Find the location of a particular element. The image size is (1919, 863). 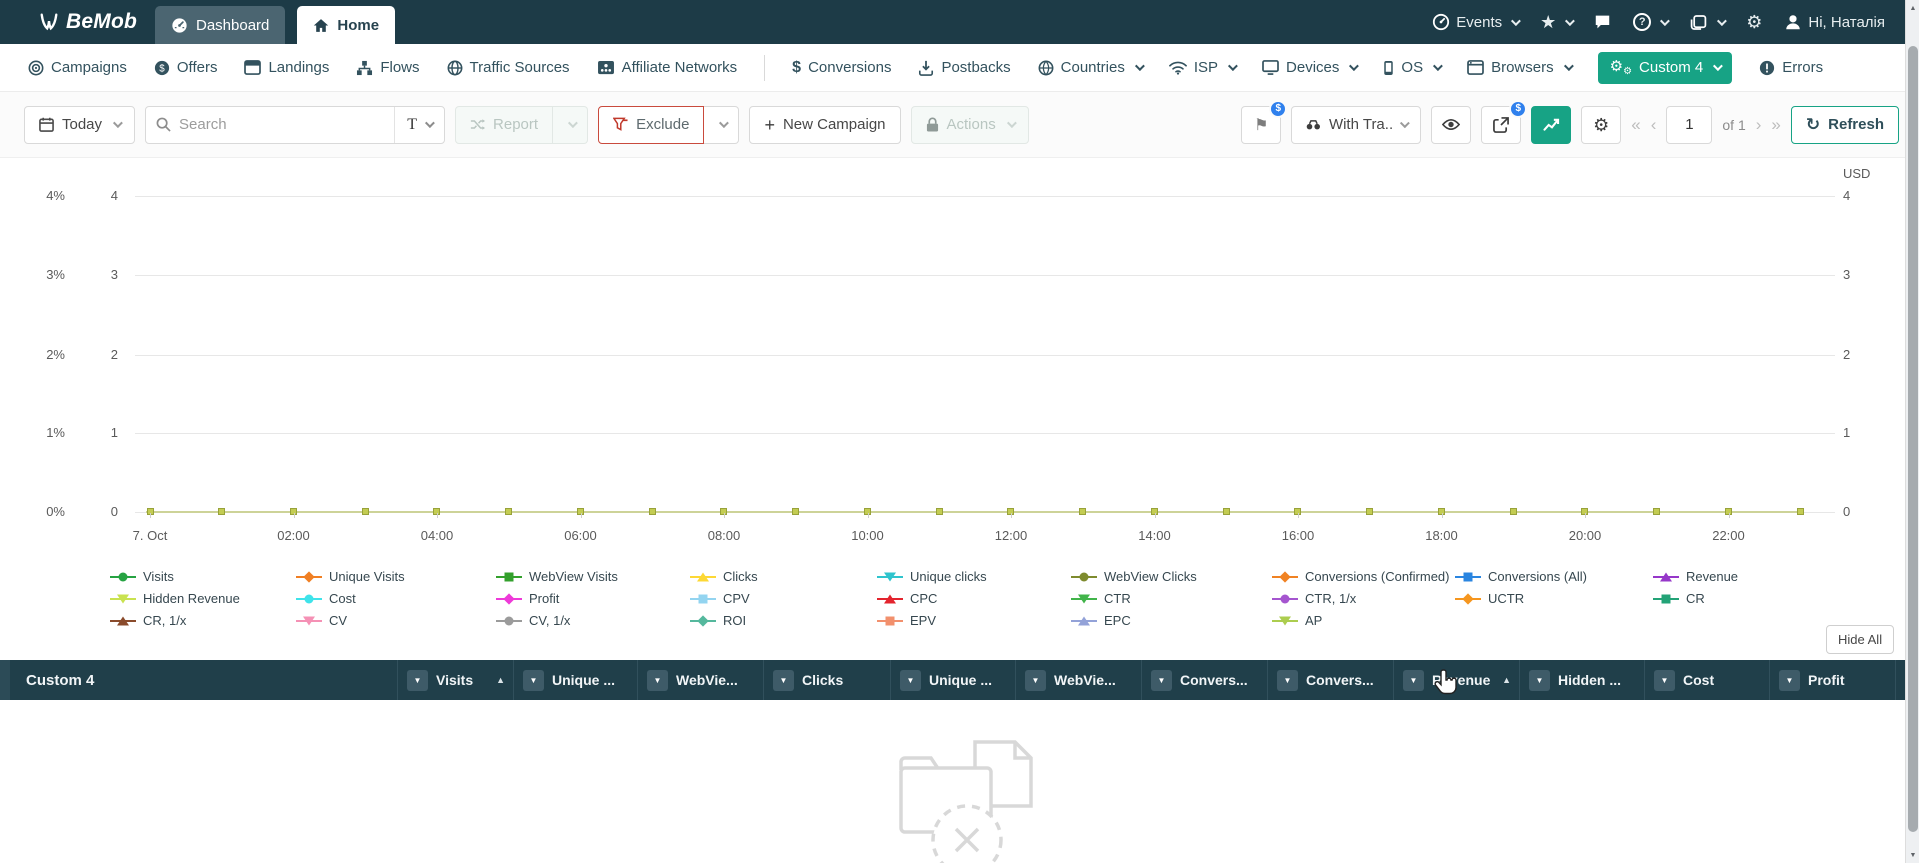

legend-item: WebView Visits is located at coordinates (593, 576).